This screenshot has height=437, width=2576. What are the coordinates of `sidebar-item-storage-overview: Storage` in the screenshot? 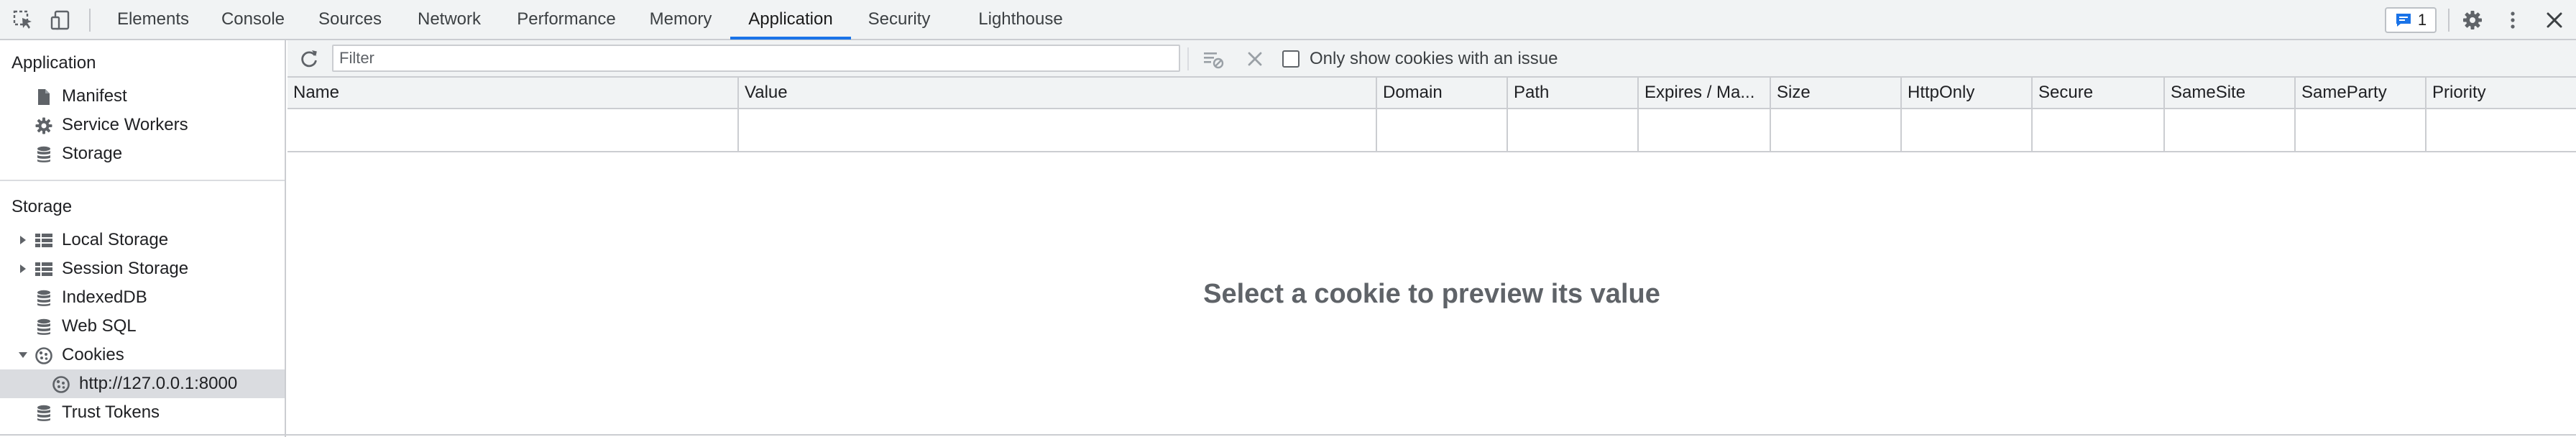 It's located at (142, 153).